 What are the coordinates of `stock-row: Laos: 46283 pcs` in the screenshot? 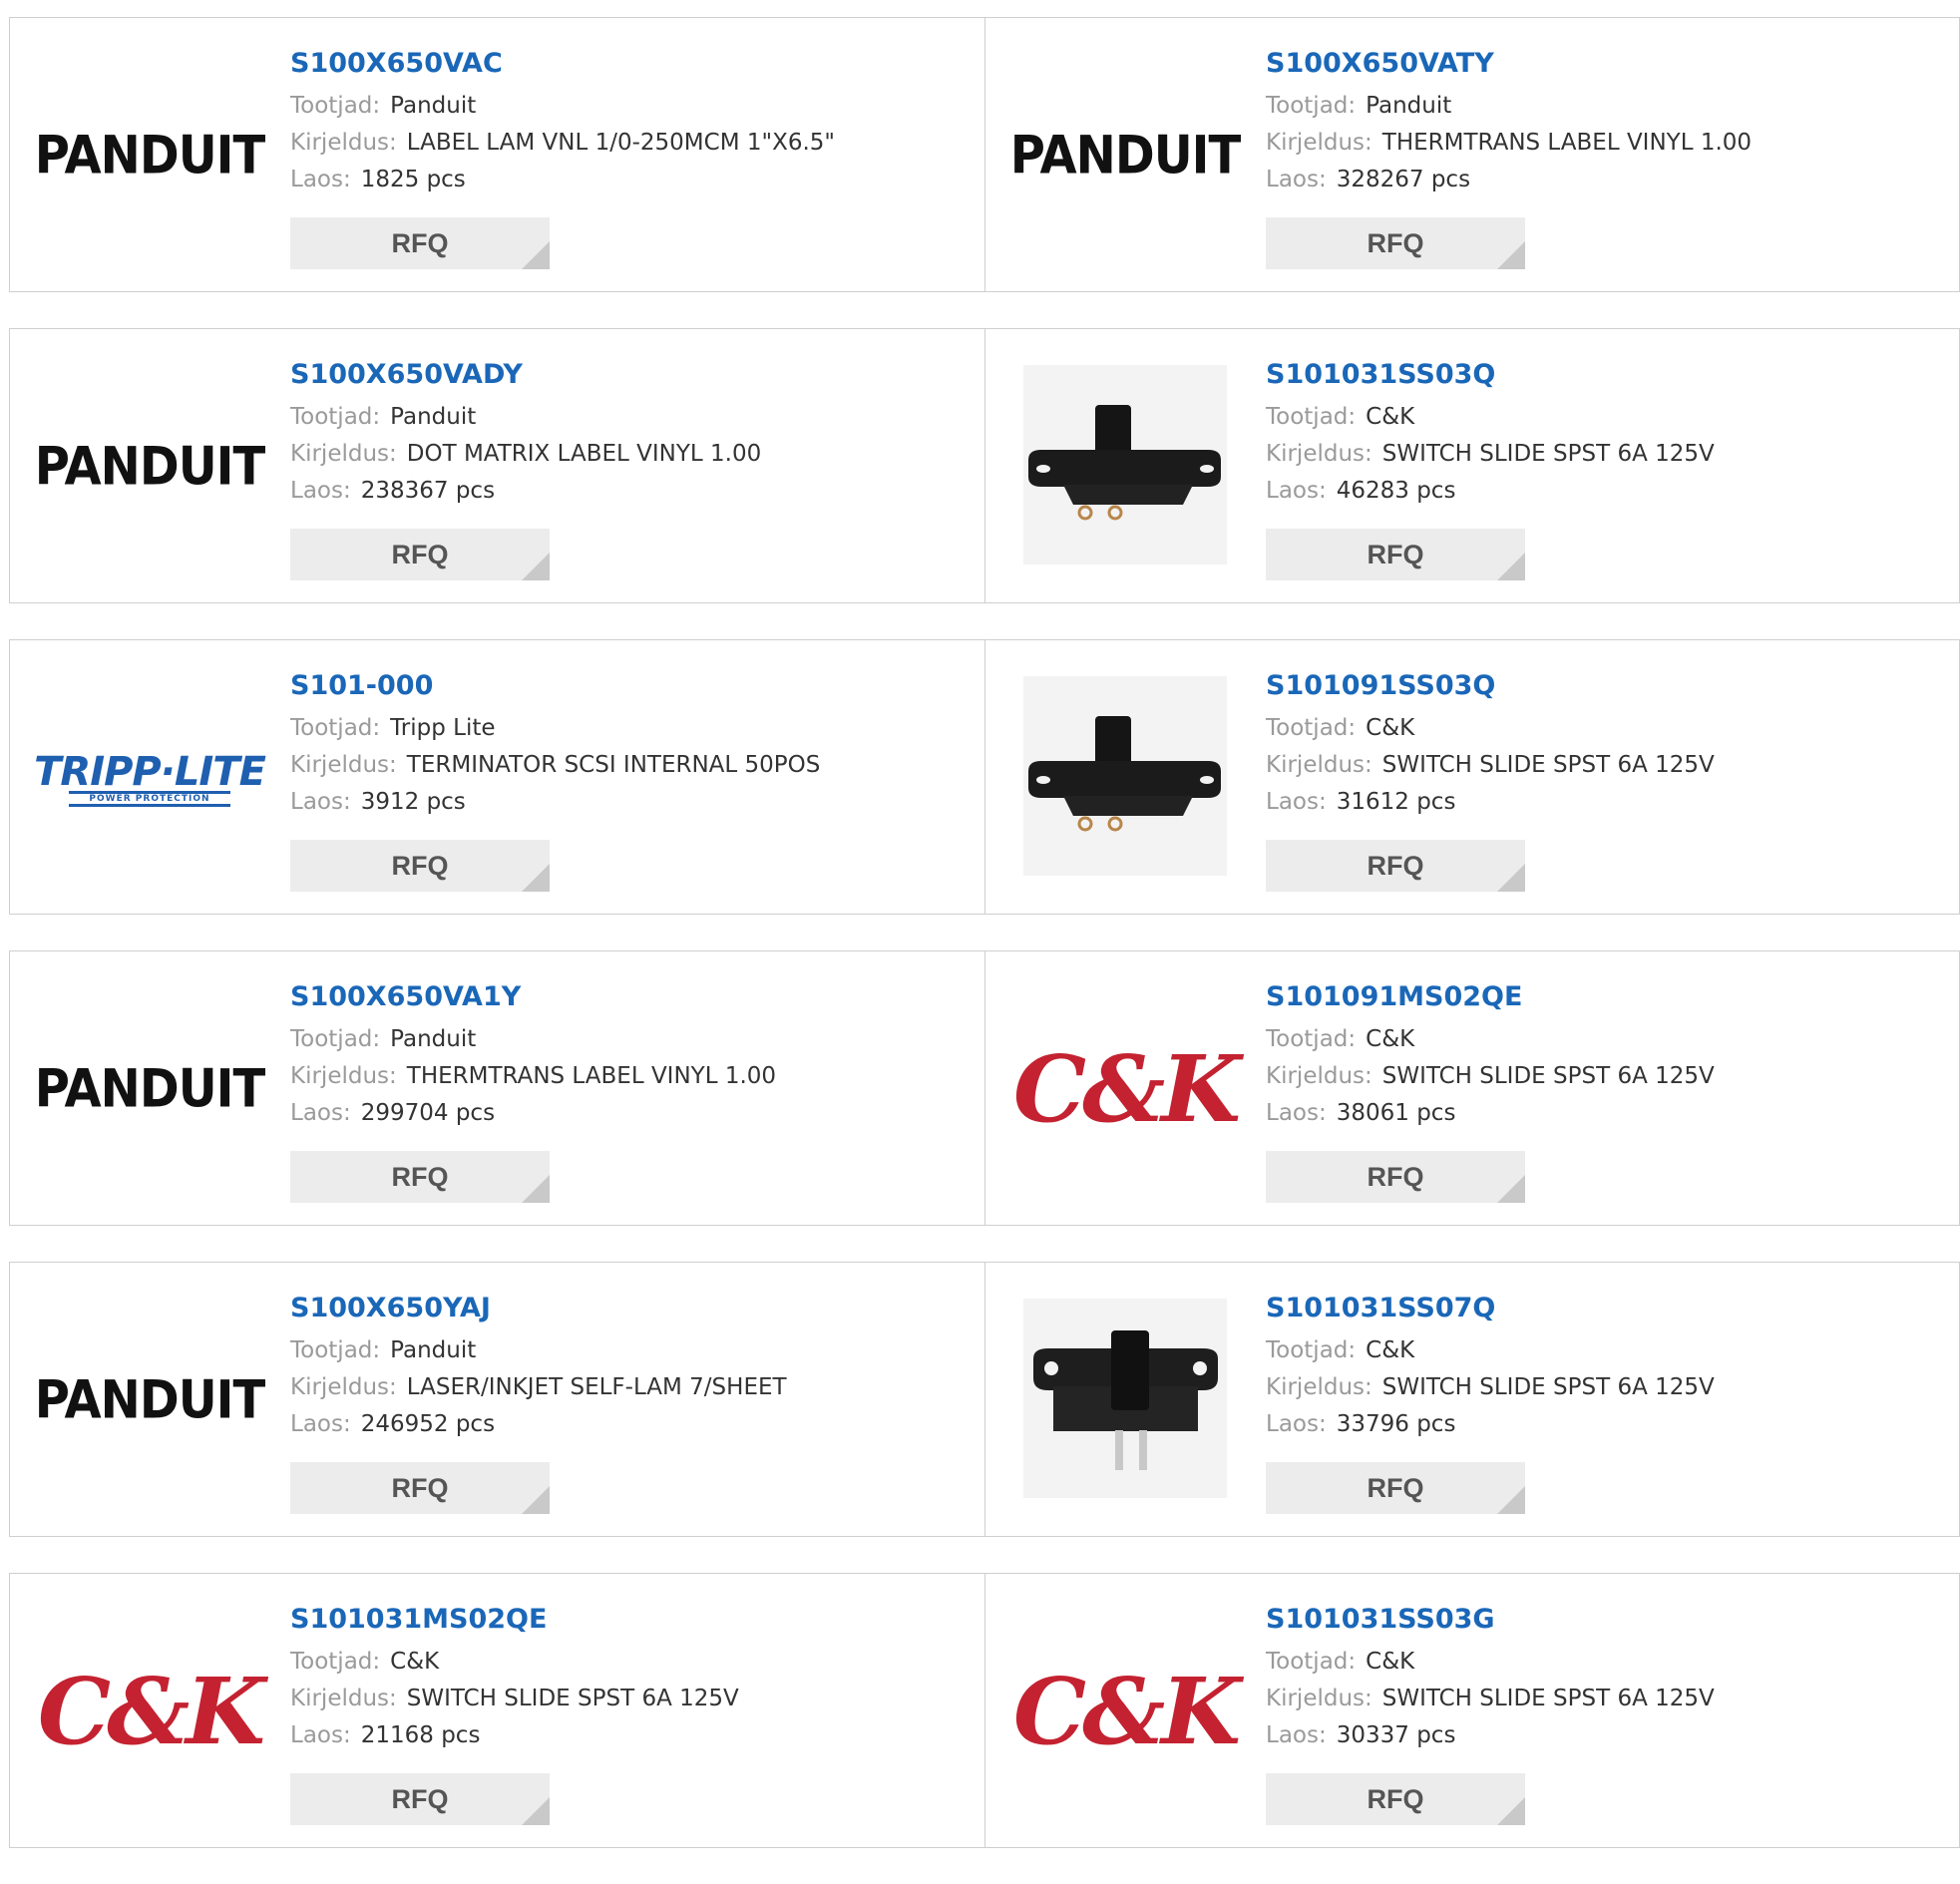 It's located at (1491, 491).